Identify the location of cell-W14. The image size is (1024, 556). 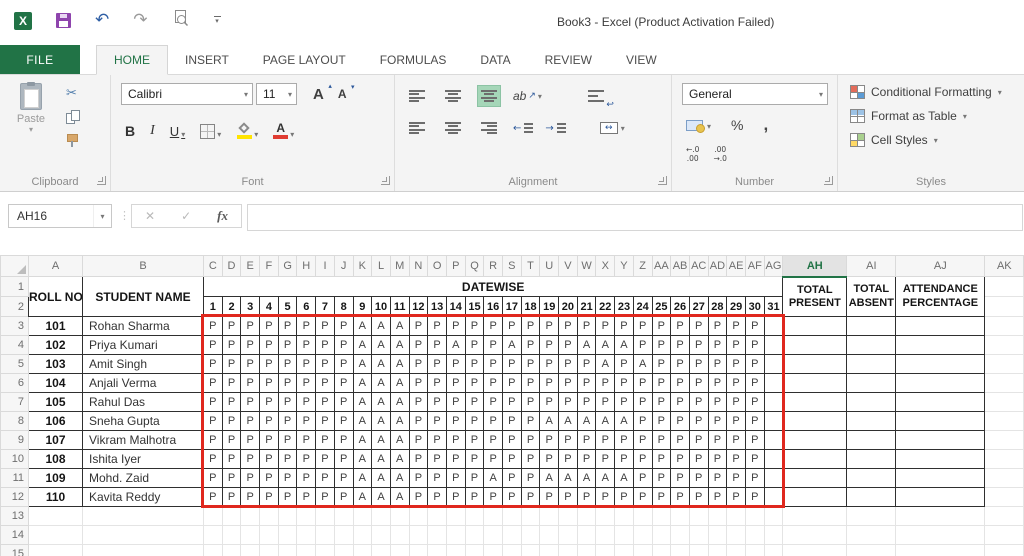
(586, 535).